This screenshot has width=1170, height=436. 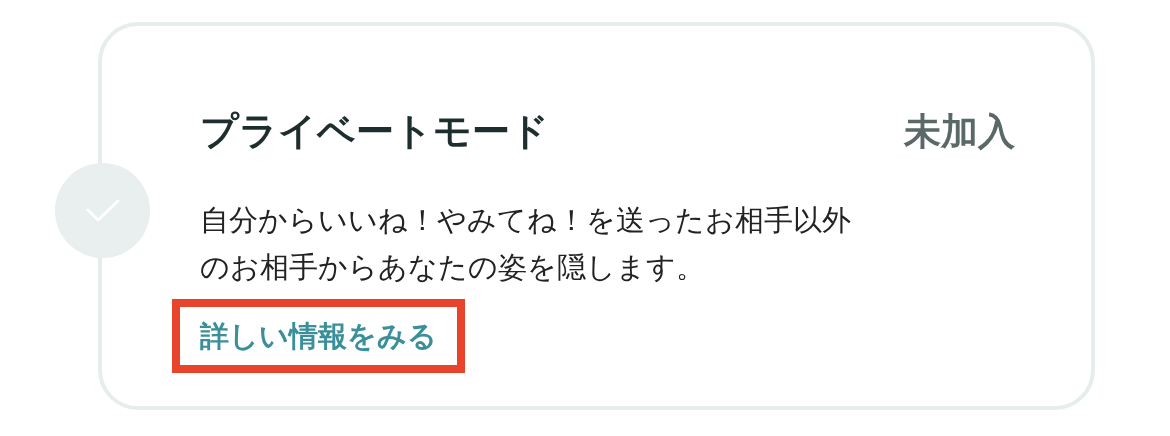 What do you see at coordinates (959, 131) in the screenshot?
I see `status-label: 未加入` at bounding box center [959, 131].